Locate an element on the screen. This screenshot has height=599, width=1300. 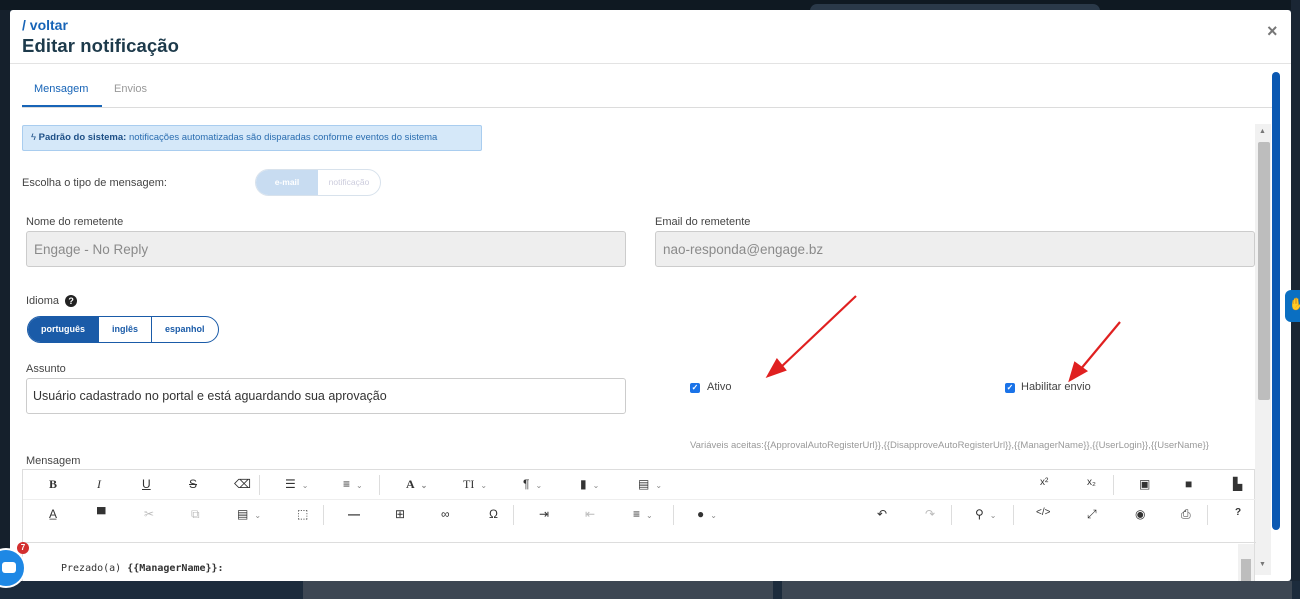
scroll-thumb is located at coordinates (1264, 271).